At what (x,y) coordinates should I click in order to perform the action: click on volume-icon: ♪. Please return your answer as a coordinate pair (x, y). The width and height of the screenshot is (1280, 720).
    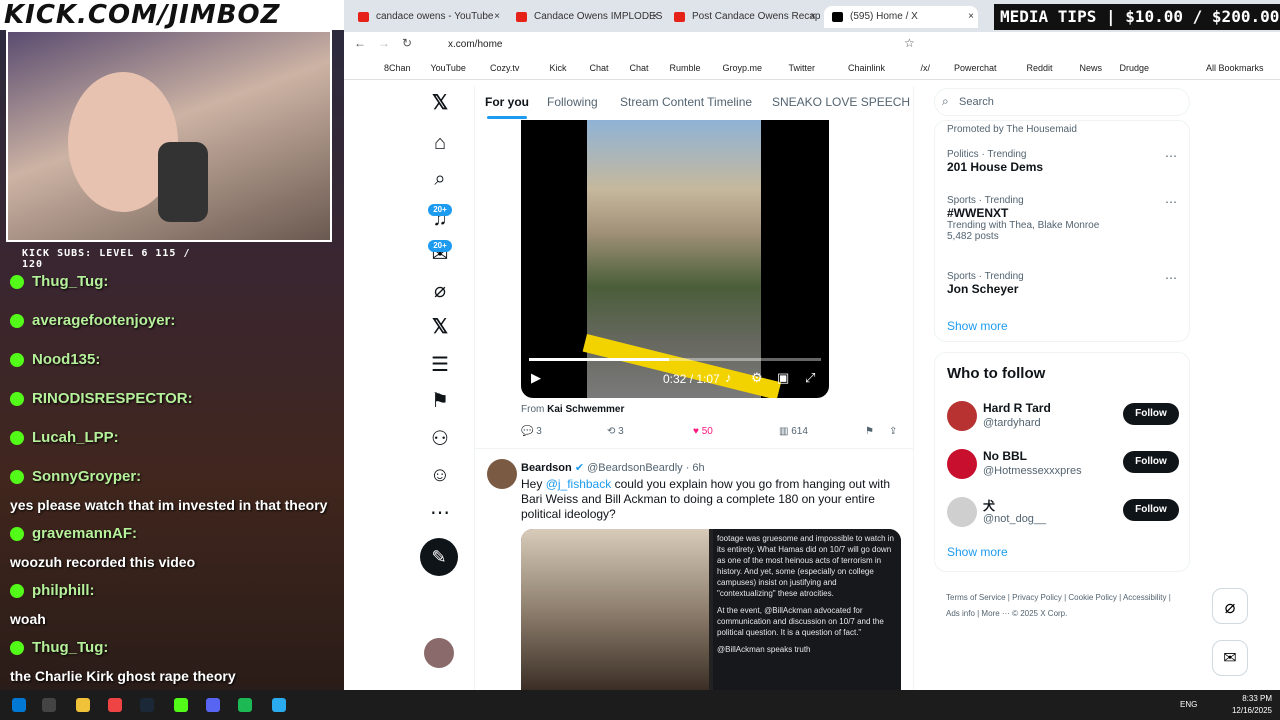
    Looking at the image, I should click on (728, 377).